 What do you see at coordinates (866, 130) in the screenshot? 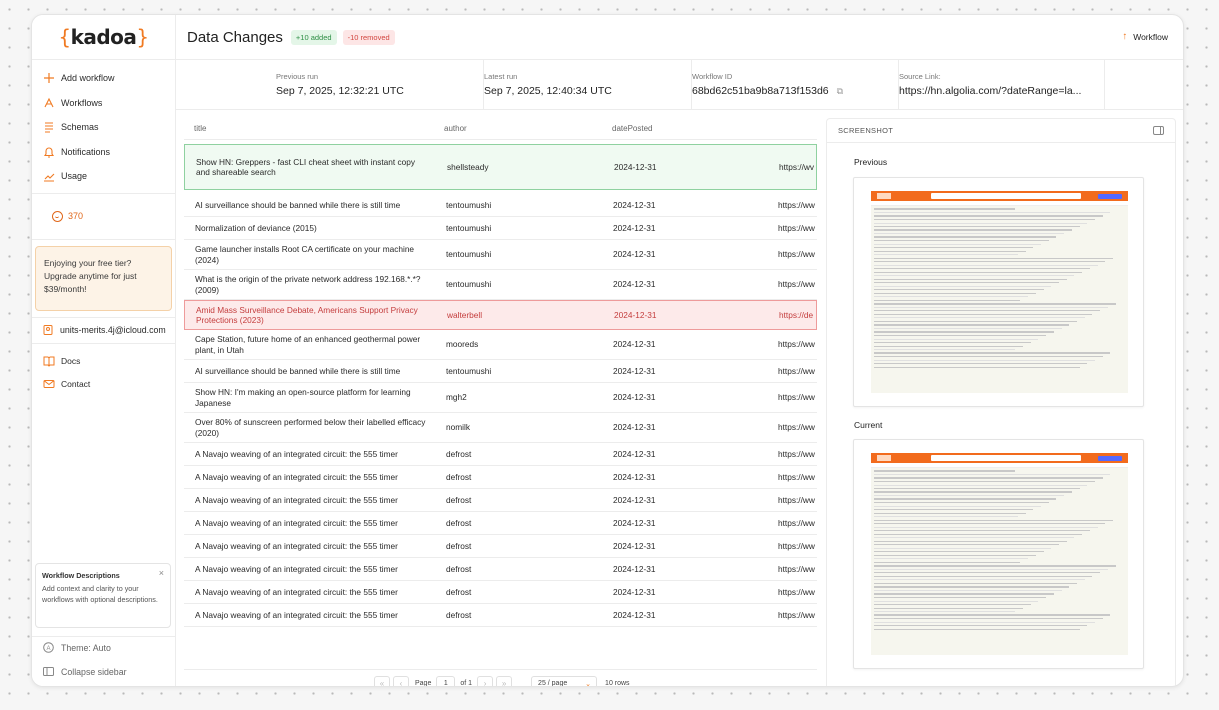
I see `screenshot-title: SCREENSHOT` at bounding box center [866, 130].